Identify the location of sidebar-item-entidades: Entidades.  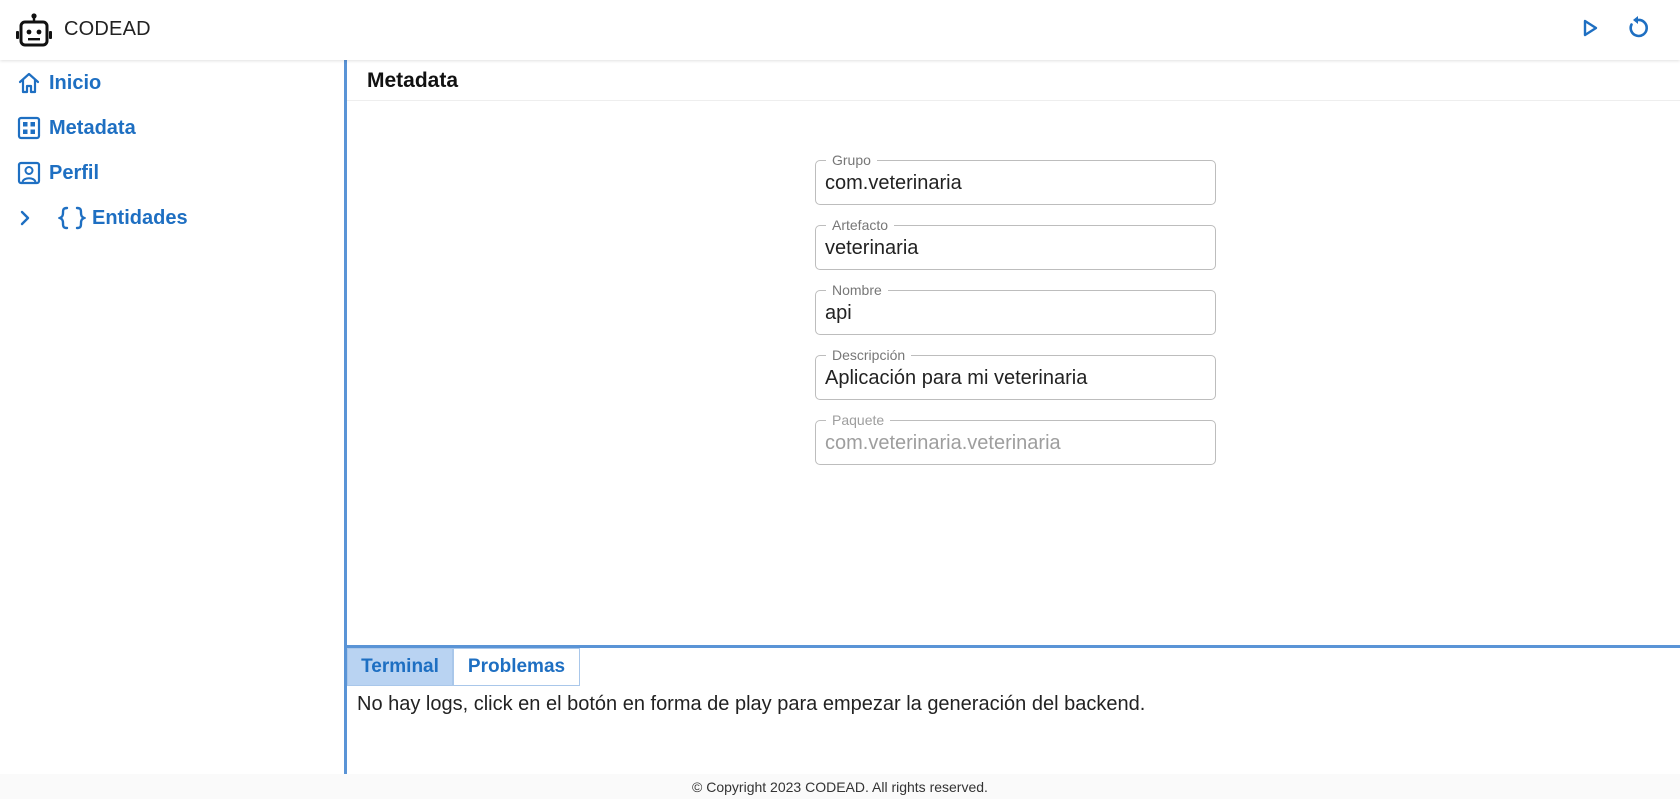
(172, 218).